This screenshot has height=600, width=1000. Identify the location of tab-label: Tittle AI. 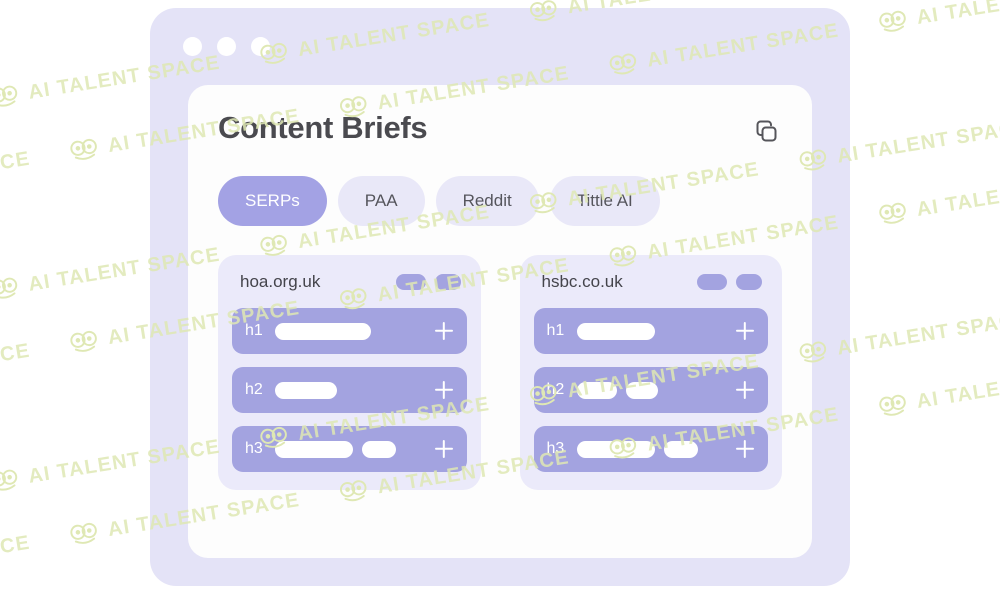
(604, 200).